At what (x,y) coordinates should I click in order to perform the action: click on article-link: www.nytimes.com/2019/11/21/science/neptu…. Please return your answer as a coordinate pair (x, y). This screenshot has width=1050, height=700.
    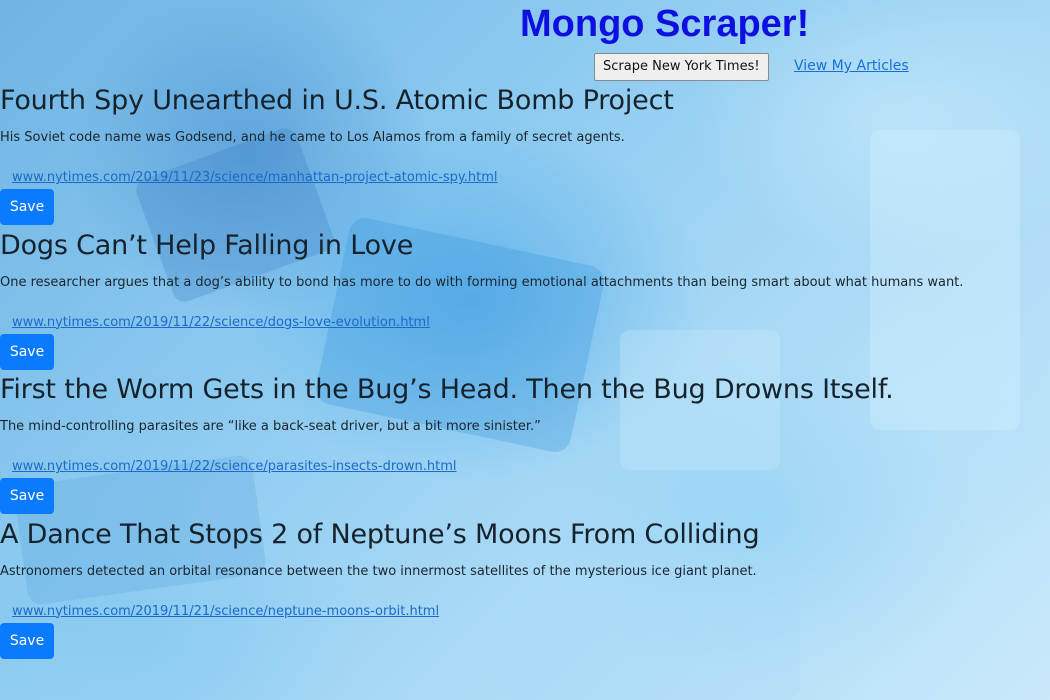
    Looking at the image, I should click on (225, 612).